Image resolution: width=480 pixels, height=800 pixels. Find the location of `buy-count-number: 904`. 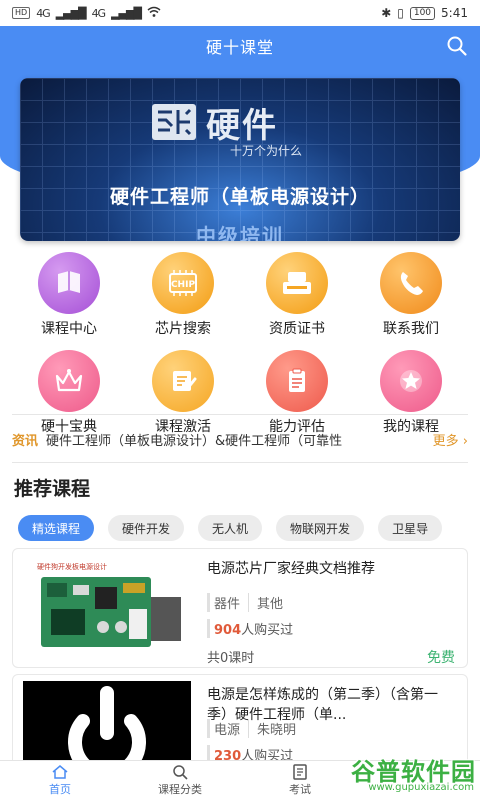

buy-count-number: 904 is located at coordinates (228, 630).